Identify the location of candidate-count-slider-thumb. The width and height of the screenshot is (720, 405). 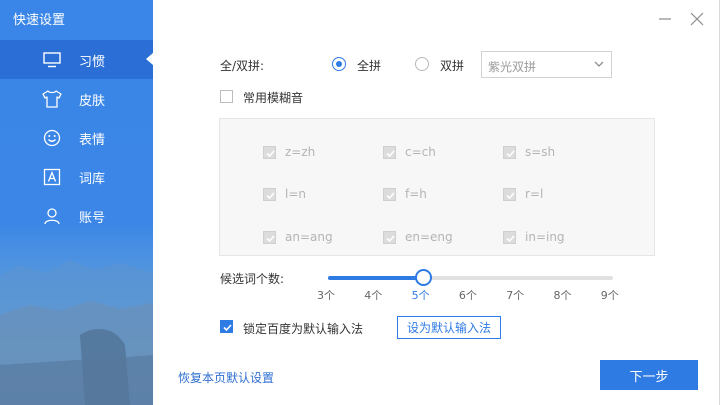
(424, 277).